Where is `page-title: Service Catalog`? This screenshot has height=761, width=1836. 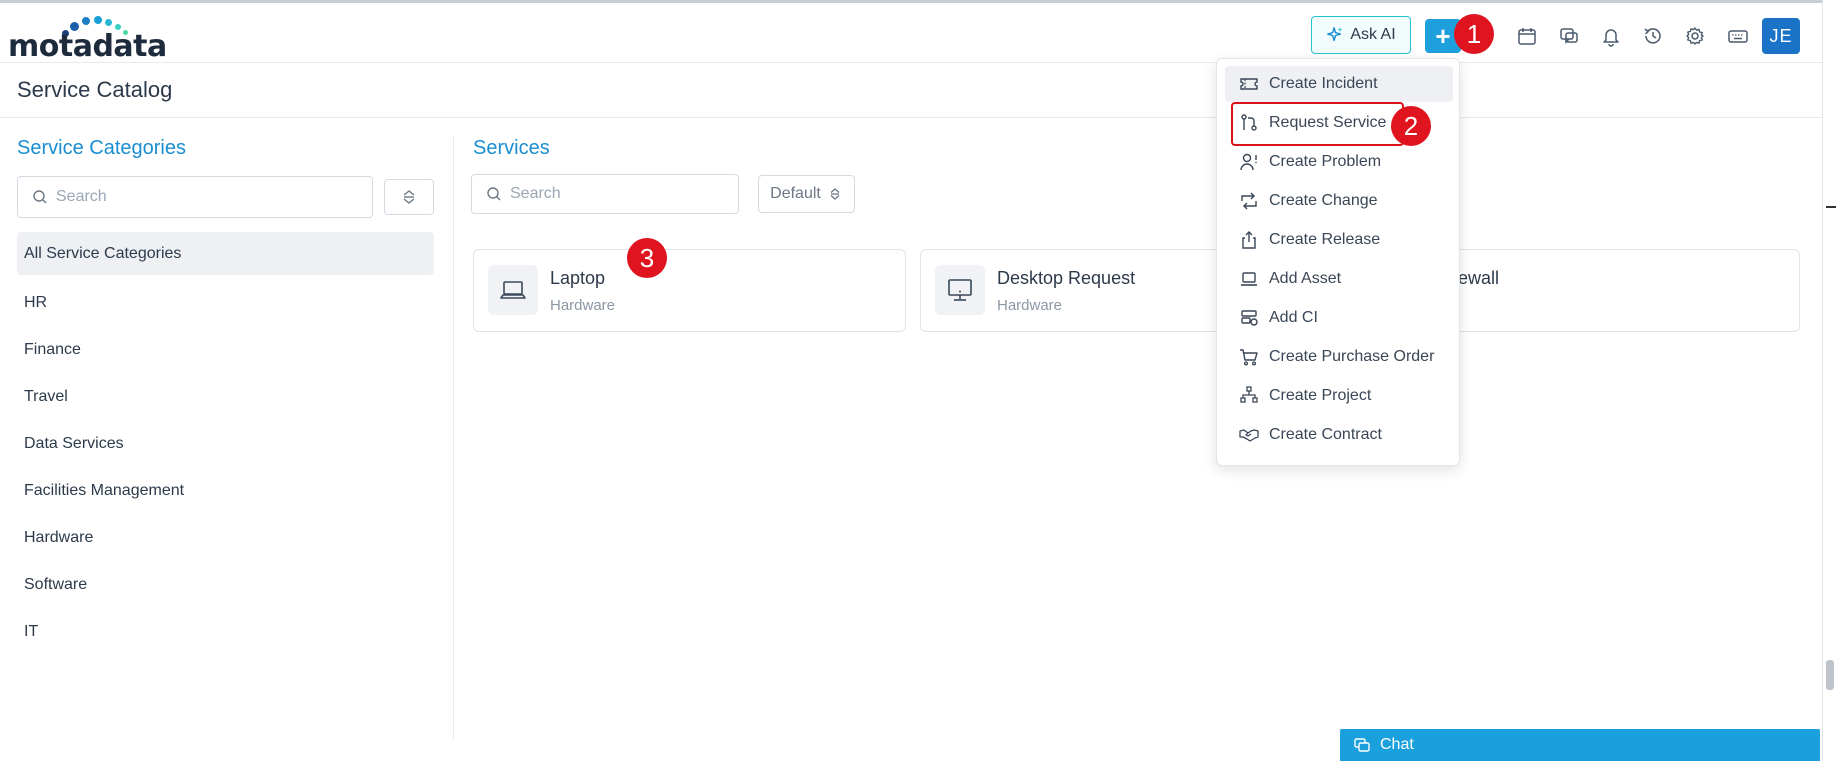
page-title: Service Catalog is located at coordinates (95, 89).